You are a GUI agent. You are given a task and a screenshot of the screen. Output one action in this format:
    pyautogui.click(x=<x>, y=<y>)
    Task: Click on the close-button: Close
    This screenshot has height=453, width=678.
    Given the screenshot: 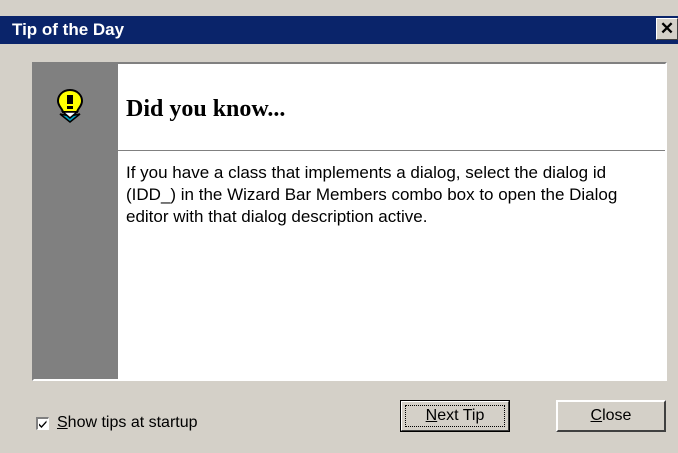 What is the action you would take?
    pyautogui.click(x=611, y=416)
    